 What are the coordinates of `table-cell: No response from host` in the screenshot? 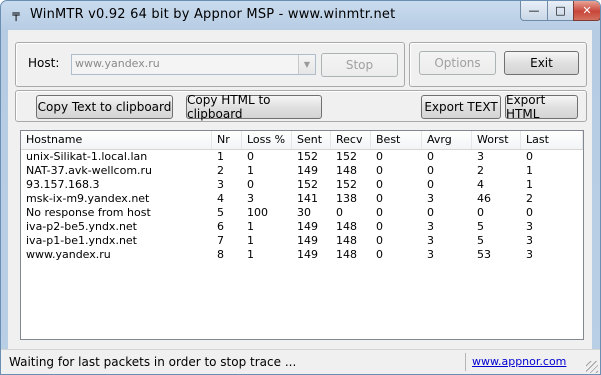 It's located at (88, 212).